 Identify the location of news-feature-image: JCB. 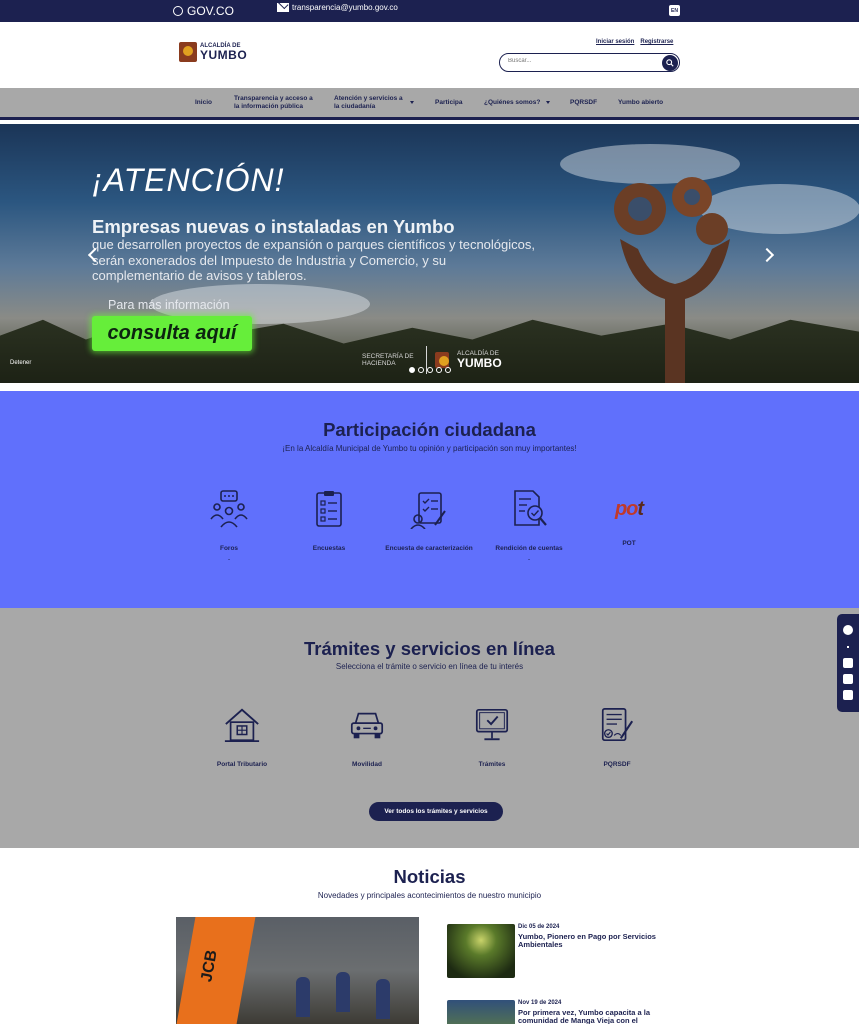
(297, 970).